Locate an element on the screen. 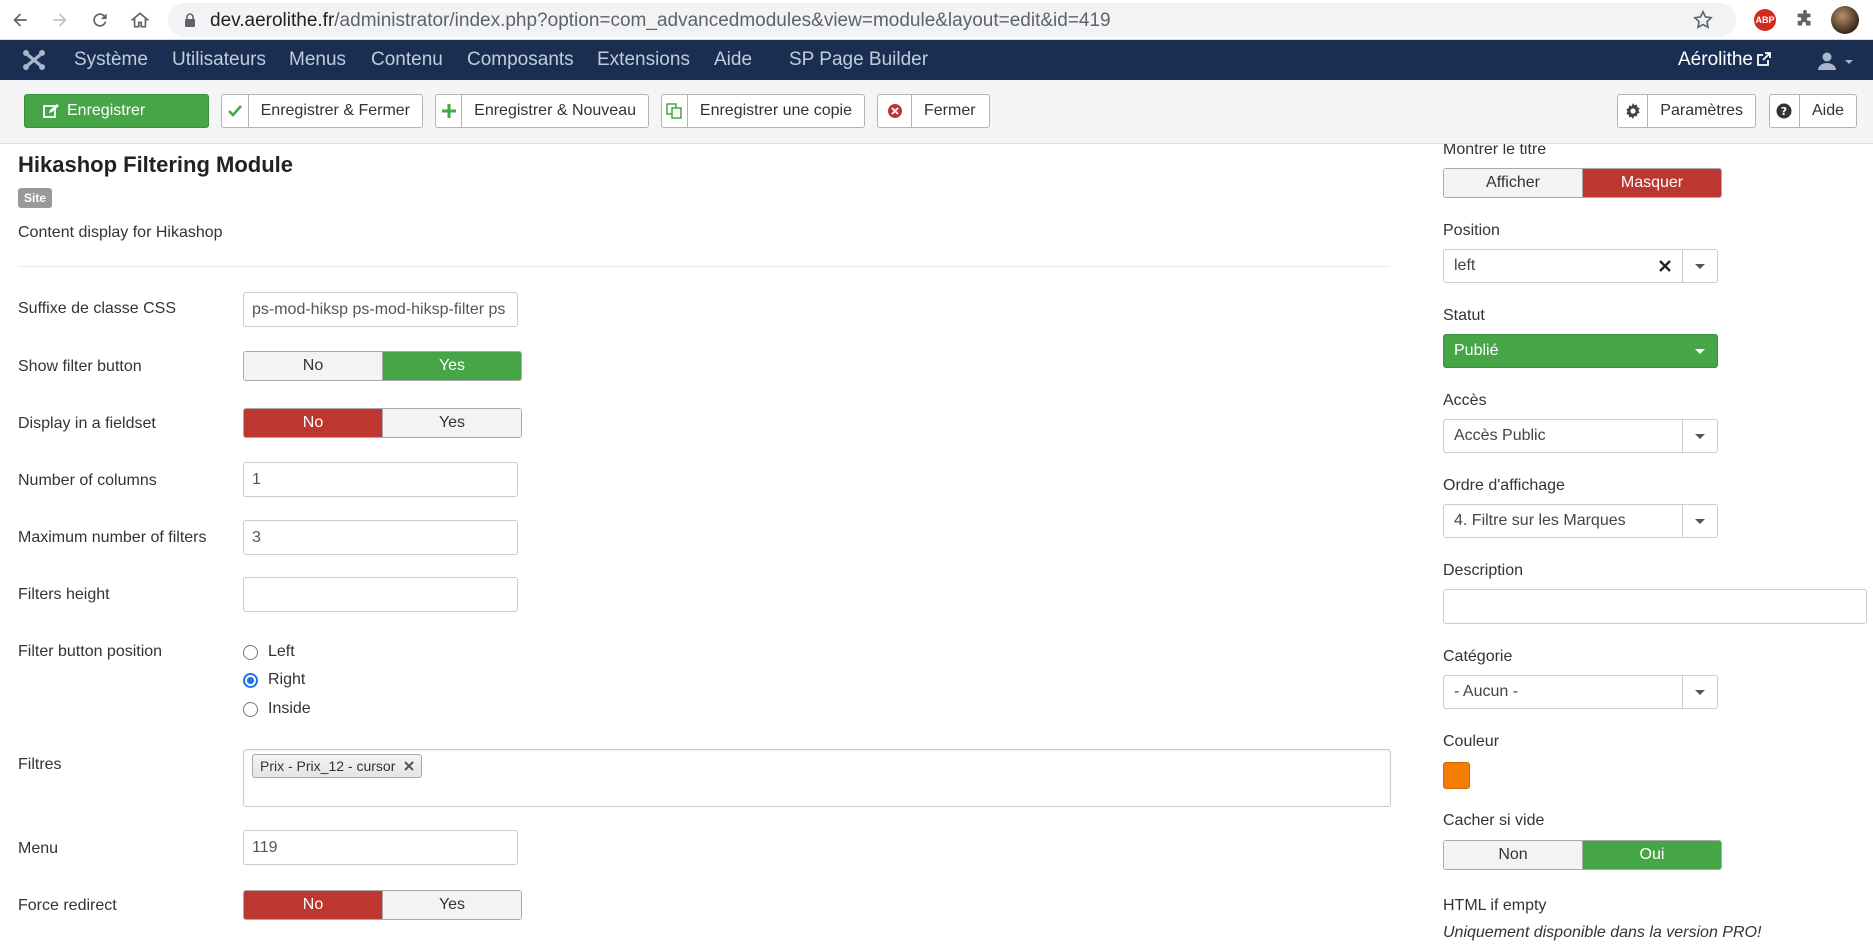 The height and width of the screenshot is (944, 1873). check-icon is located at coordinates (235, 111).